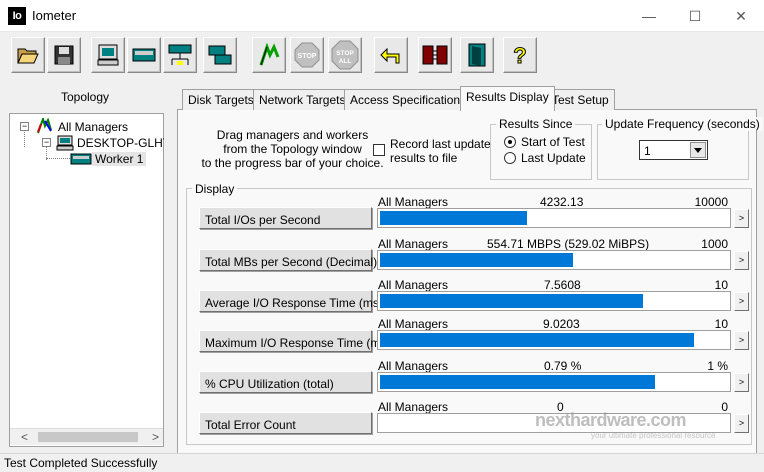  Describe the element at coordinates (580, 99) in the screenshot. I see `tab-test-setup: Test Setup` at that location.